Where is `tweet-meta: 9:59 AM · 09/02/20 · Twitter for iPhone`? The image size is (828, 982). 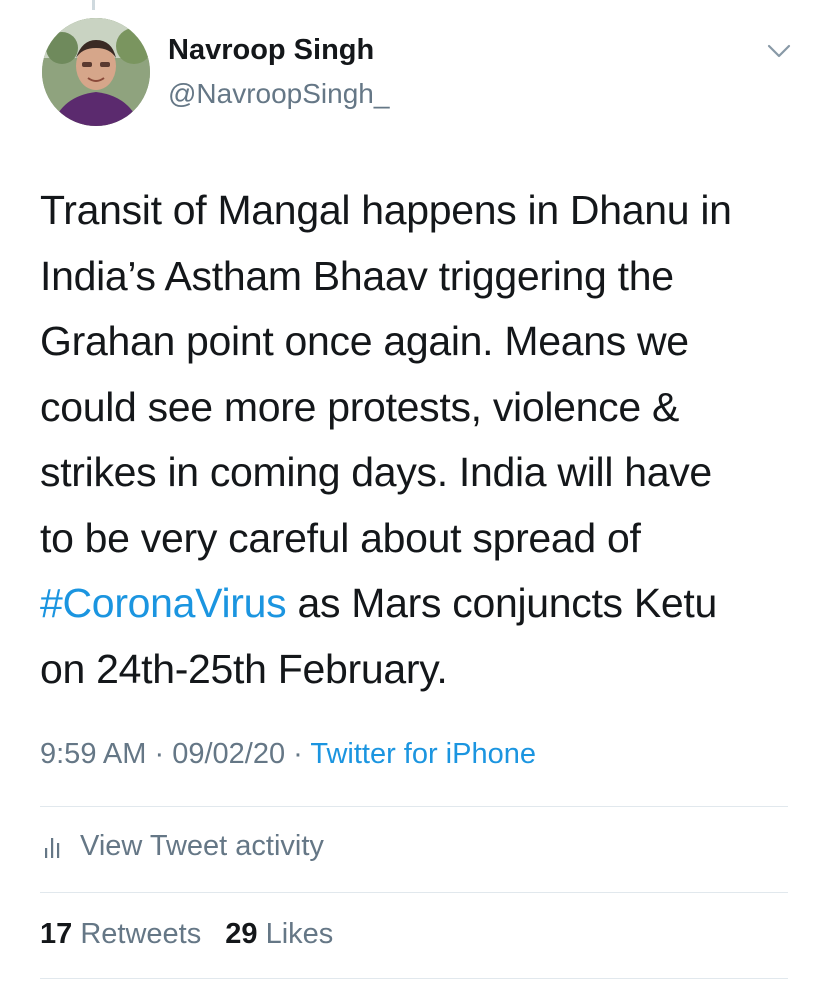 tweet-meta: 9:59 AM · 09/02/20 · Twitter for iPhone is located at coordinates (288, 754).